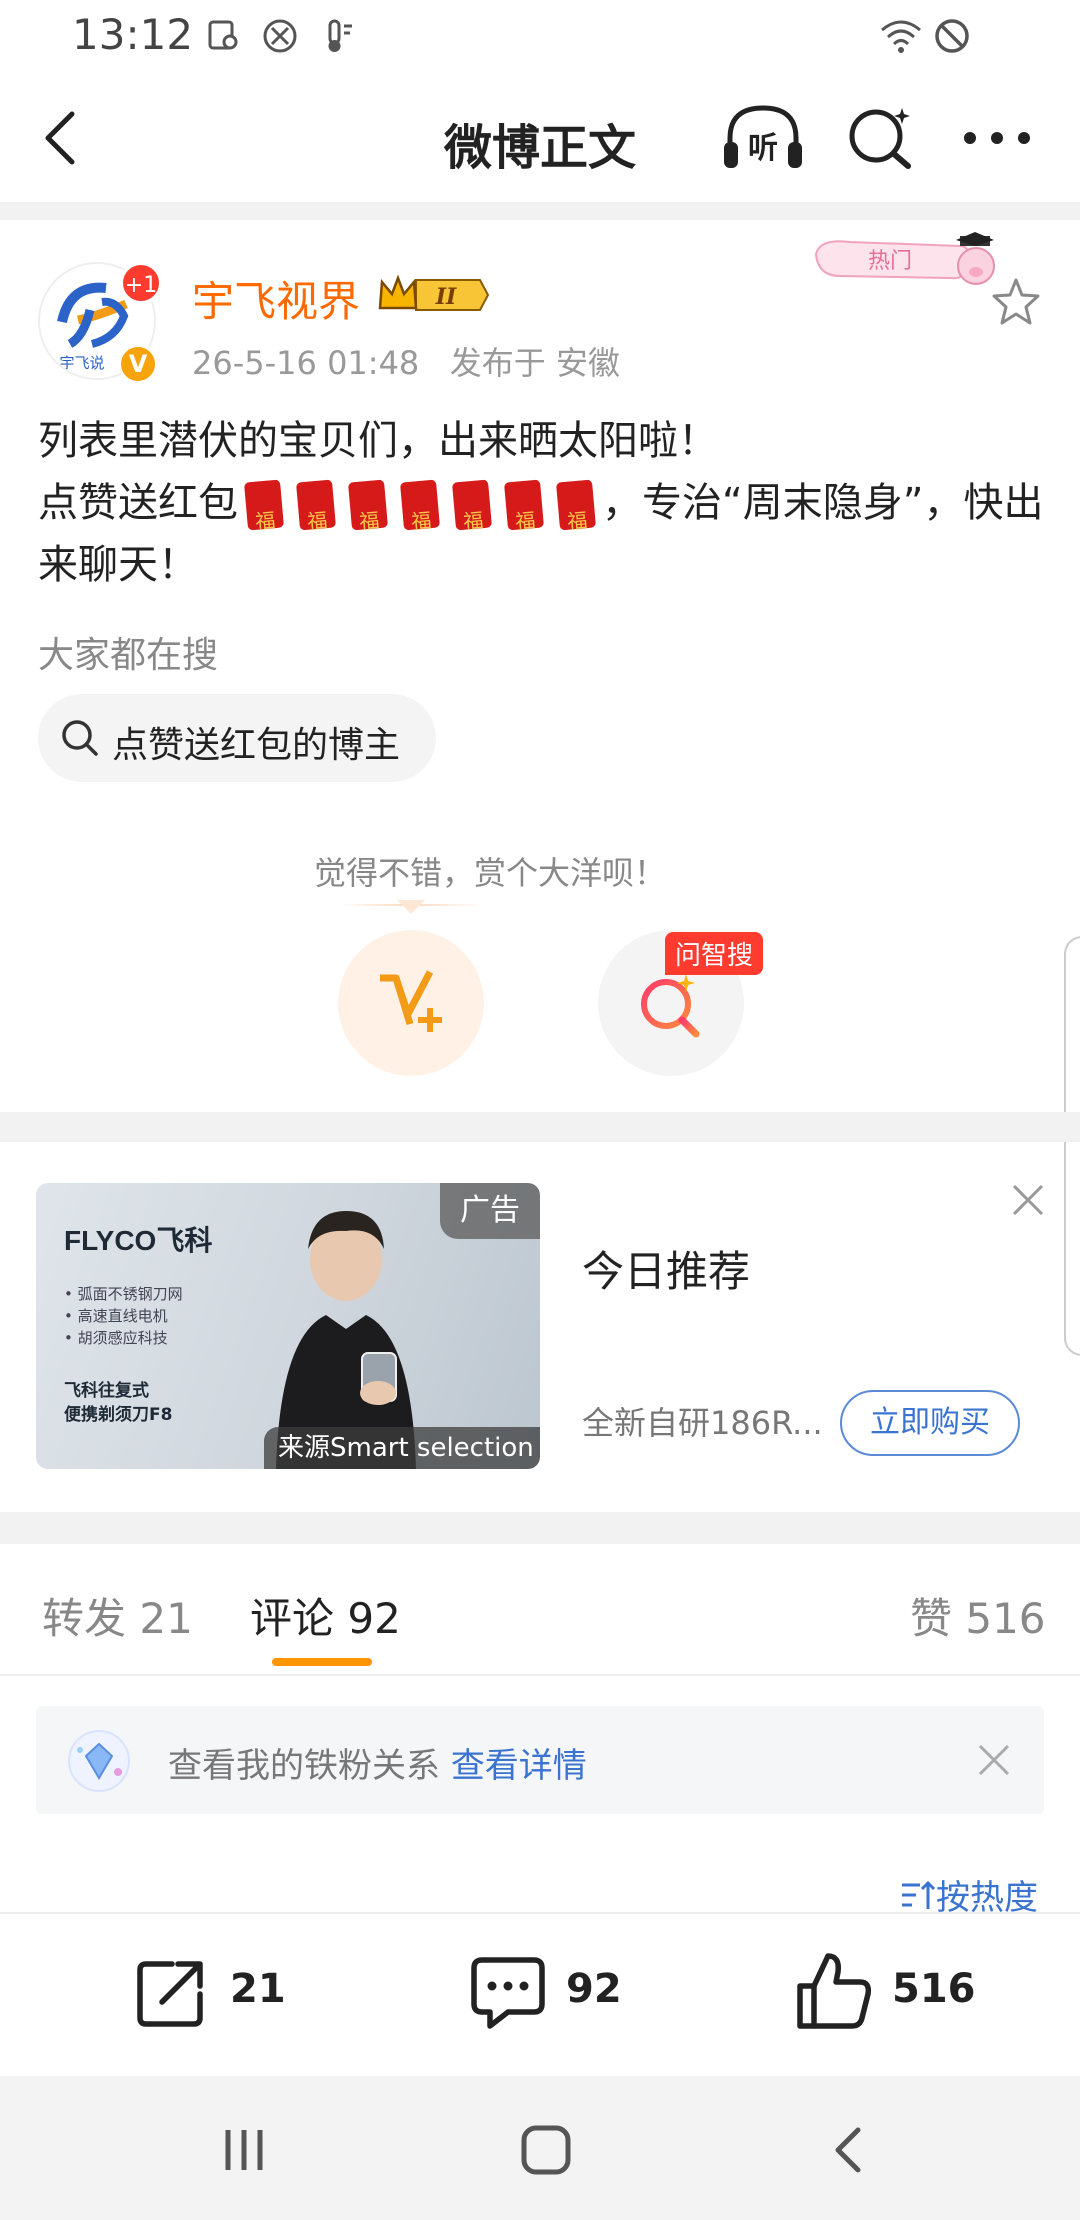 This screenshot has height=2220, width=1080. Describe the element at coordinates (508, 1993) in the screenshot. I see `comment-bubble-icon` at that location.